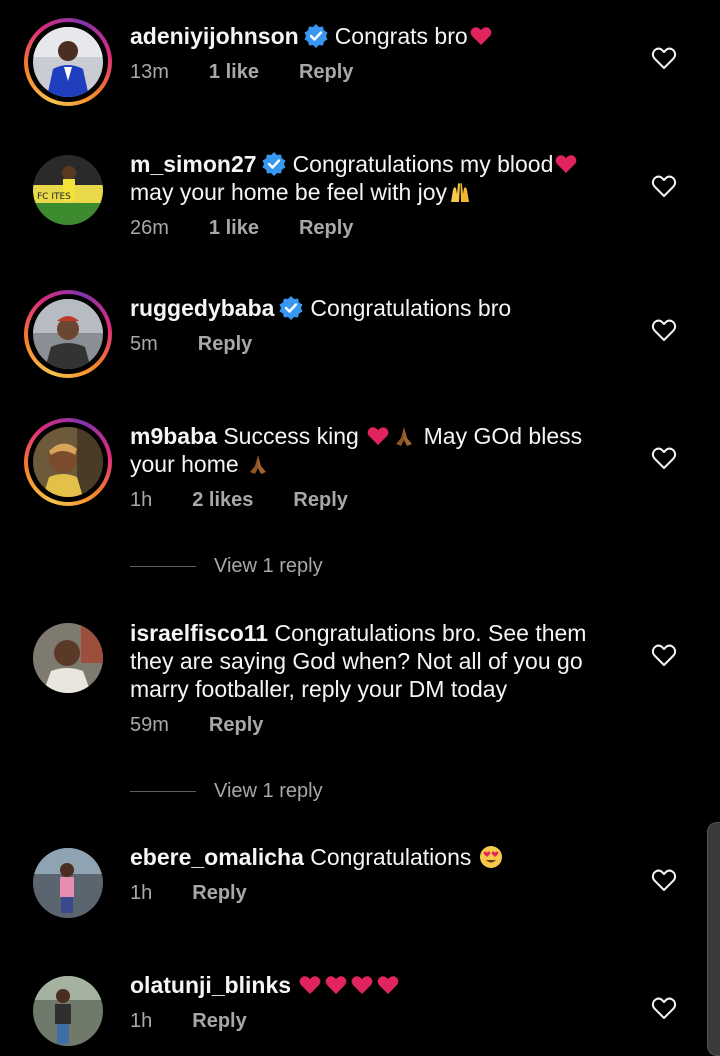  Describe the element at coordinates (214, 36) in the screenshot. I see `username: adeniyijohnson` at that location.